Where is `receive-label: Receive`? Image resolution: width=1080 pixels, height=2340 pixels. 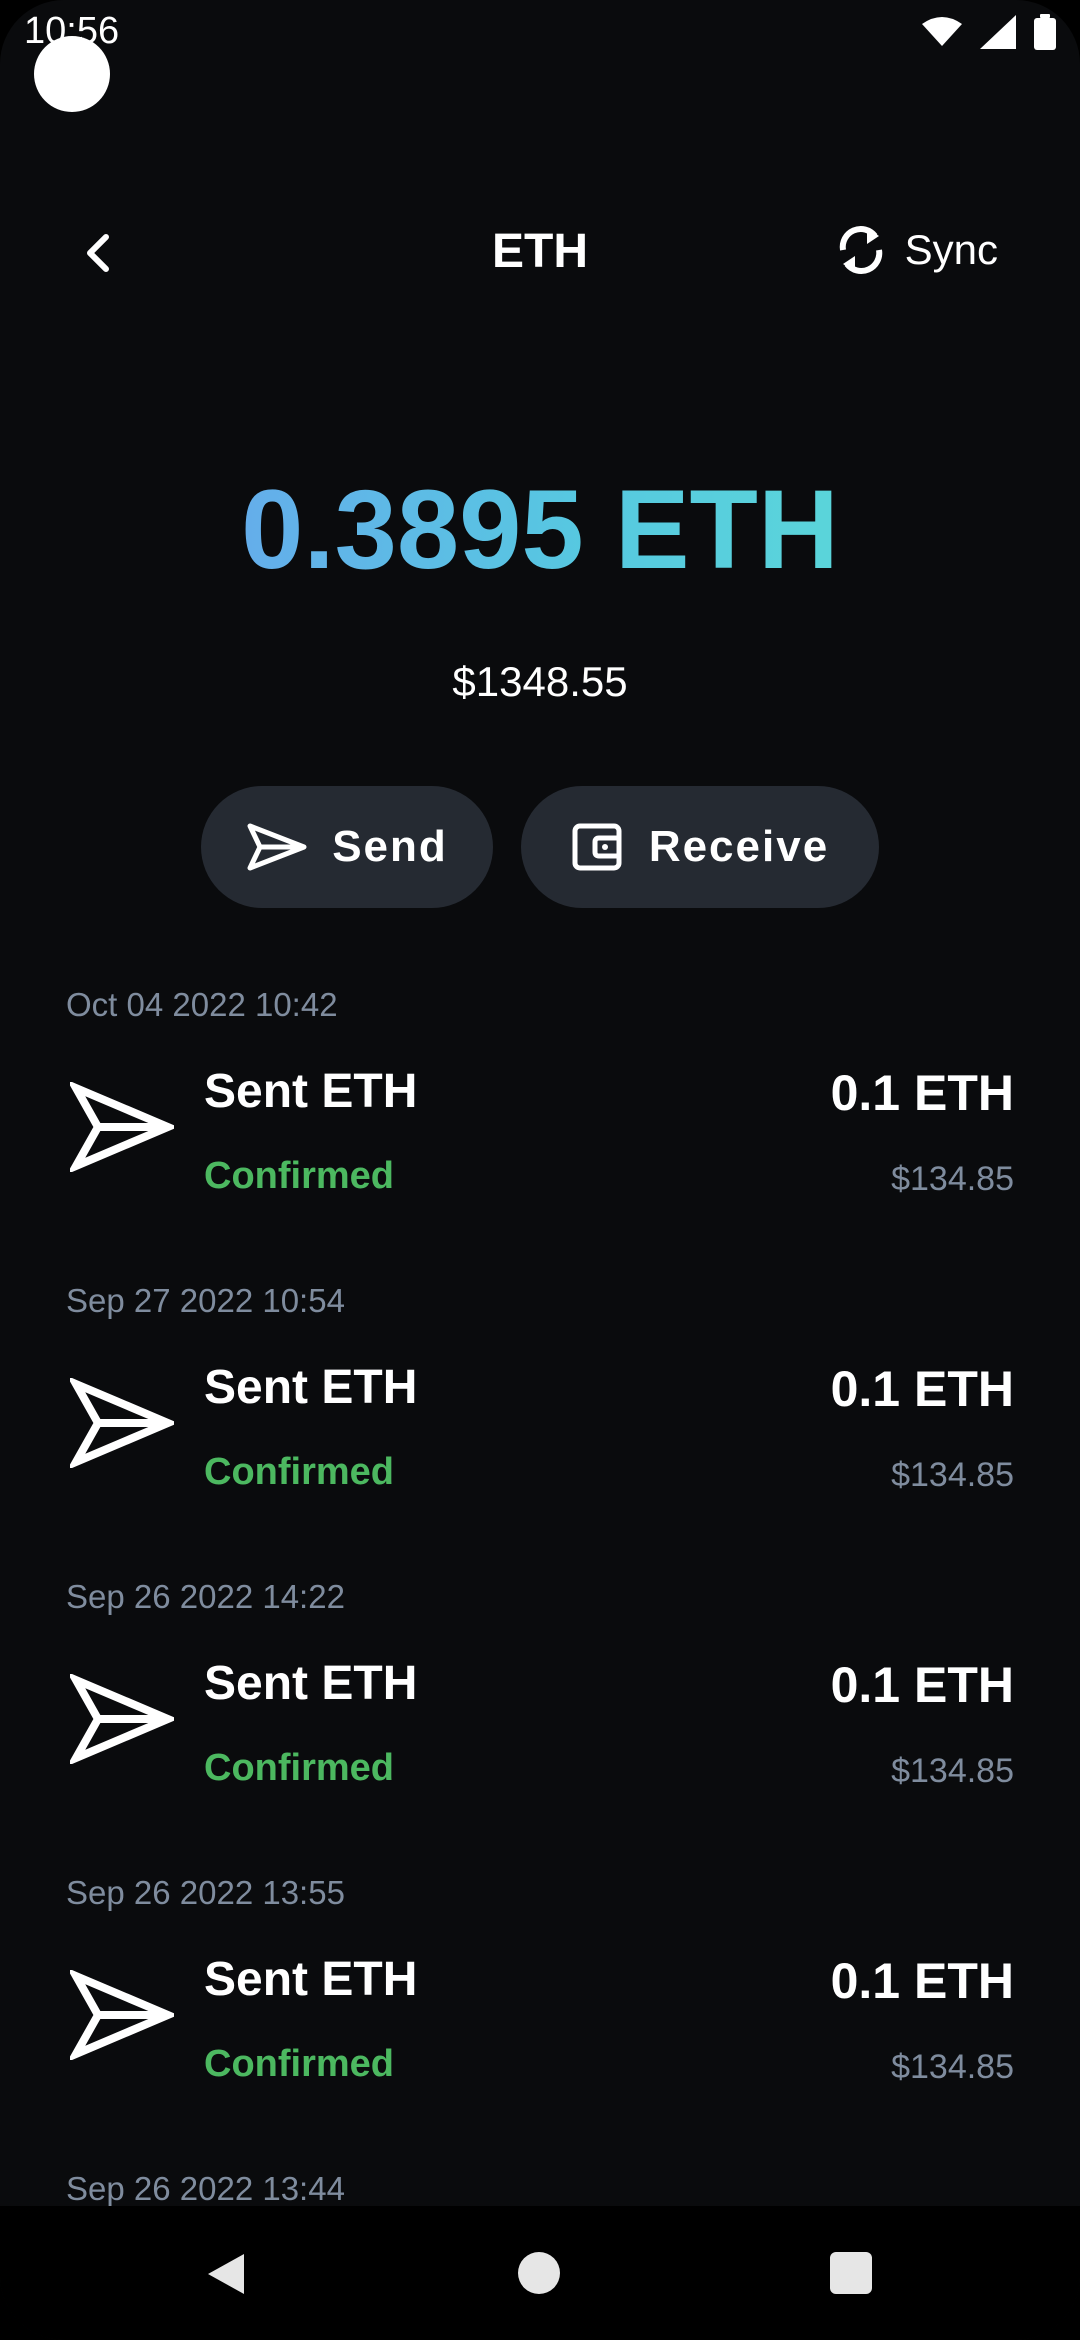 receive-label: Receive is located at coordinates (739, 846).